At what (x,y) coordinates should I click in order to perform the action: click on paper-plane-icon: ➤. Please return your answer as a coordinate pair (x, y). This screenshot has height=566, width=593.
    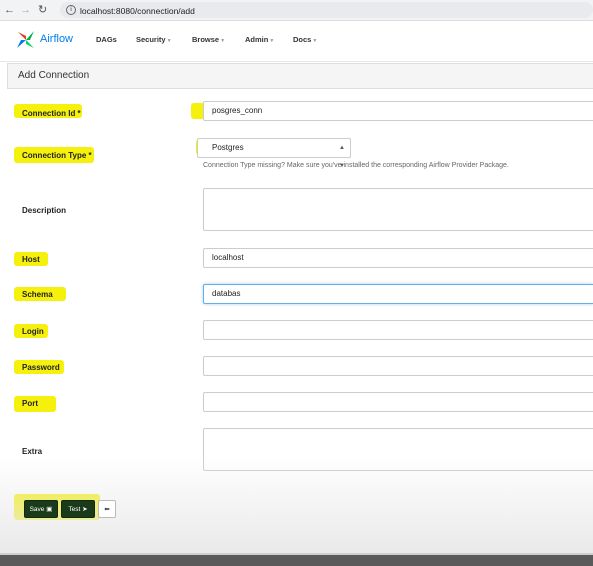
    Looking at the image, I should click on (85, 509).